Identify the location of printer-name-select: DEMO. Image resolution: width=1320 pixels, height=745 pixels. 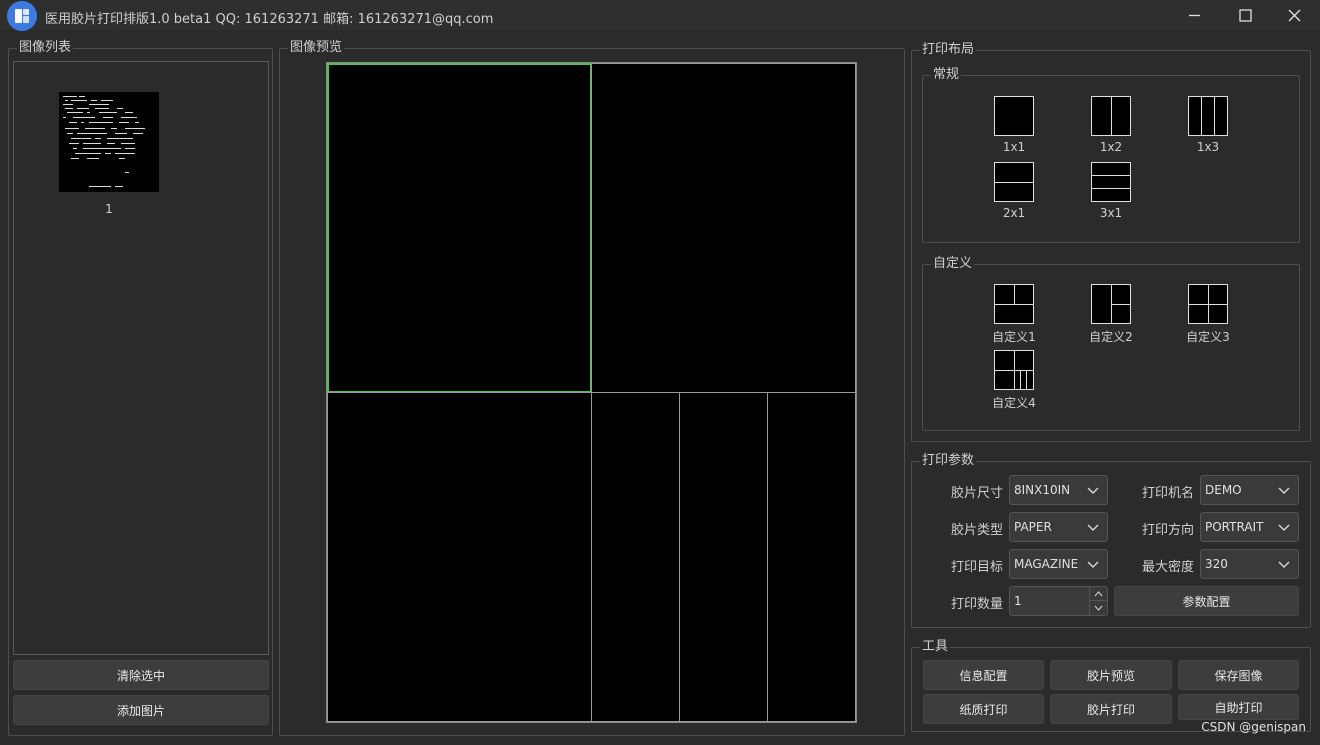
(1249, 490).